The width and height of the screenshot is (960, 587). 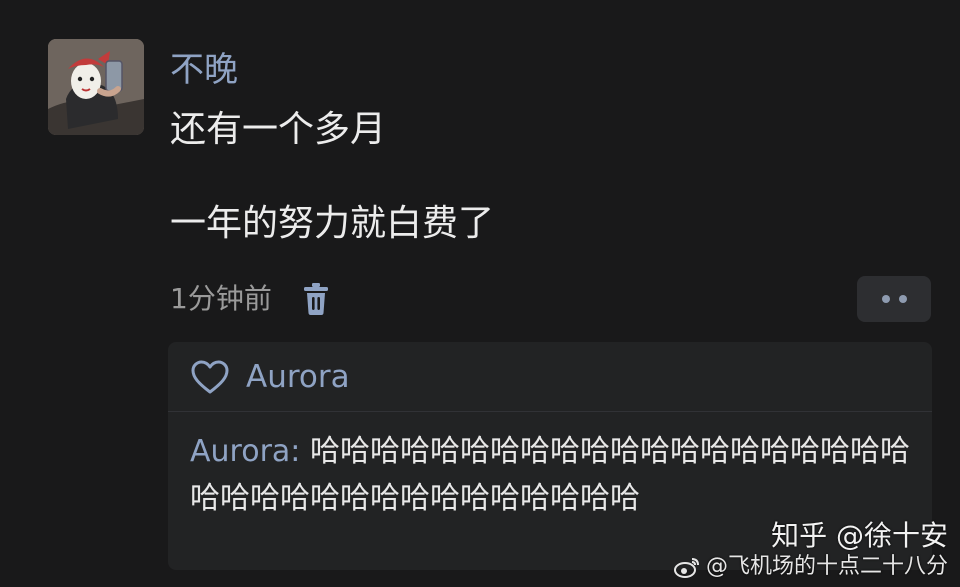 What do you see at coordinates (826, 566) in the screenshot?
I see `weibo-watermark: @飞机场的十点二十八分` at bounding box center [826, 566].